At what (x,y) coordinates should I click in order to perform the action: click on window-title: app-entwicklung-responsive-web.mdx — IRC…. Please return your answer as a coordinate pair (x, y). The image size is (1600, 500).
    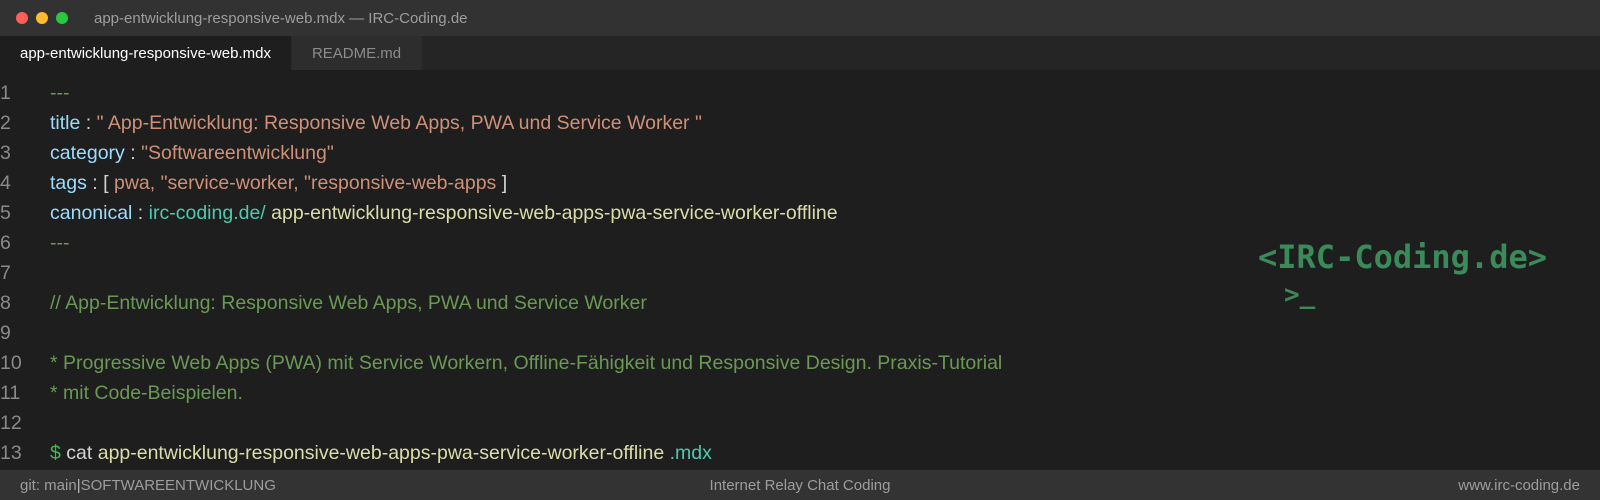
    Looking at the image, I should click on (281, 18).